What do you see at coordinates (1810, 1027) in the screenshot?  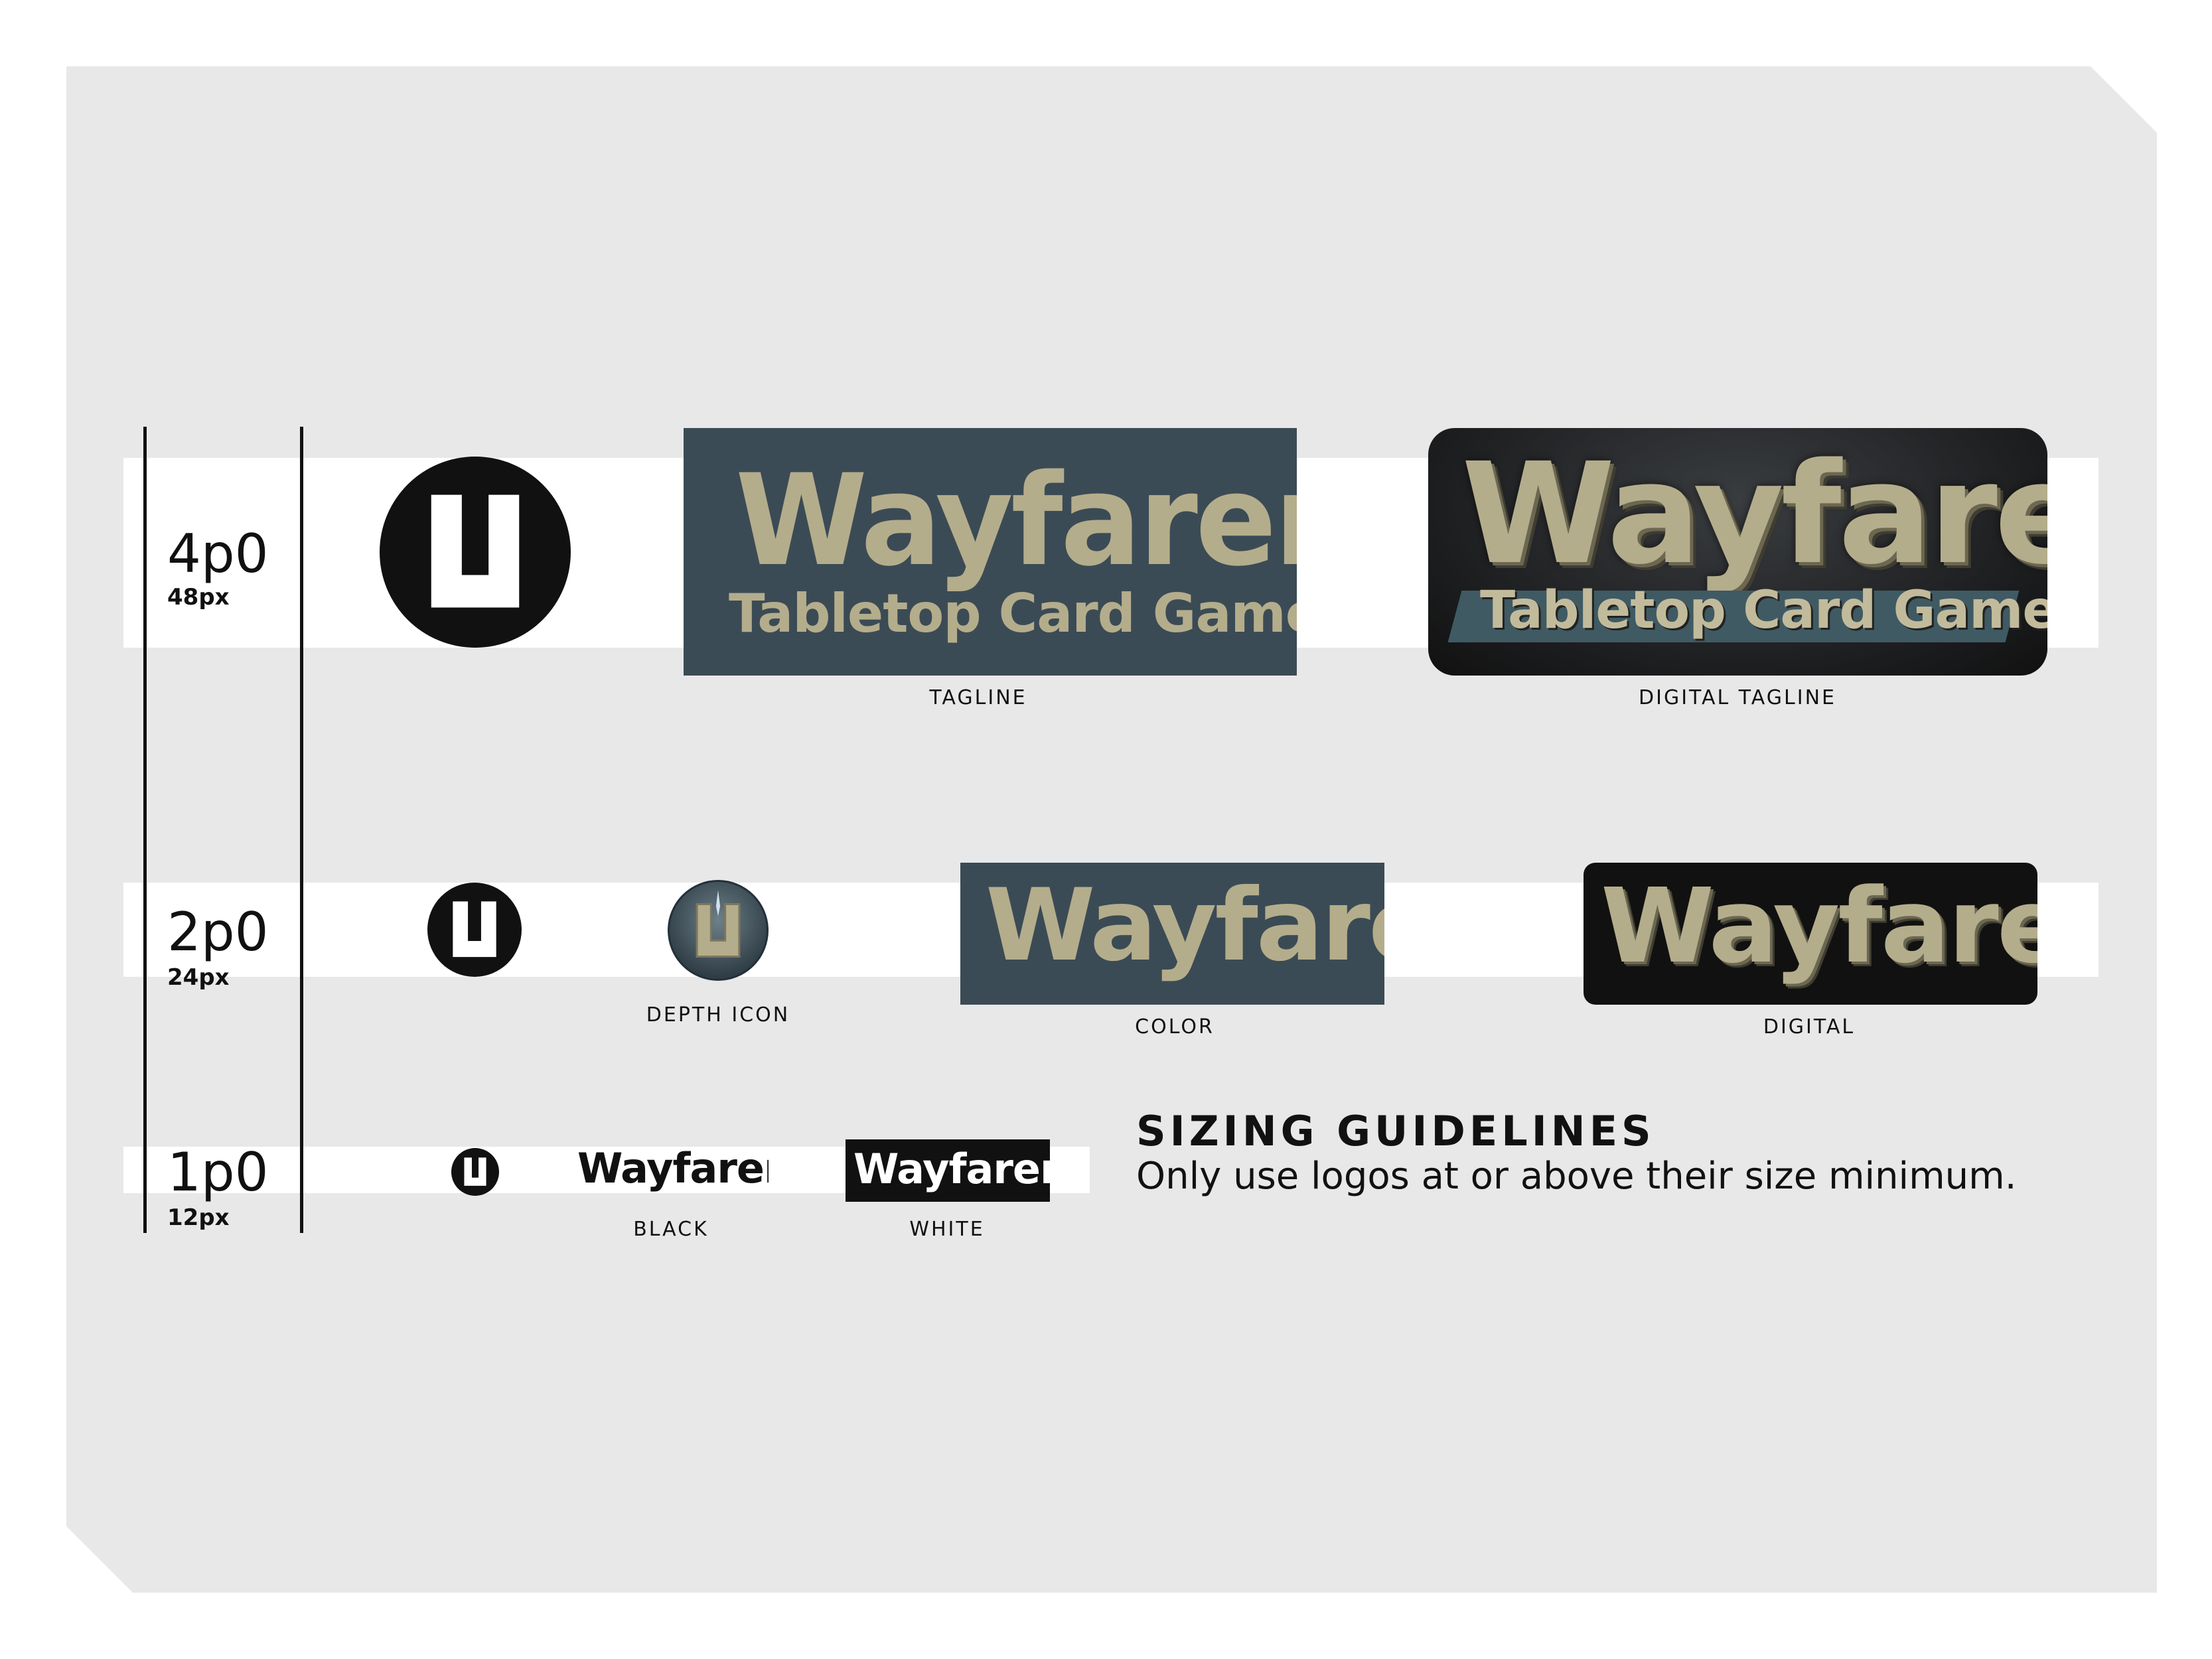 I see `caption-digital: DIGITAL` at bounding box center [1810, 1027].